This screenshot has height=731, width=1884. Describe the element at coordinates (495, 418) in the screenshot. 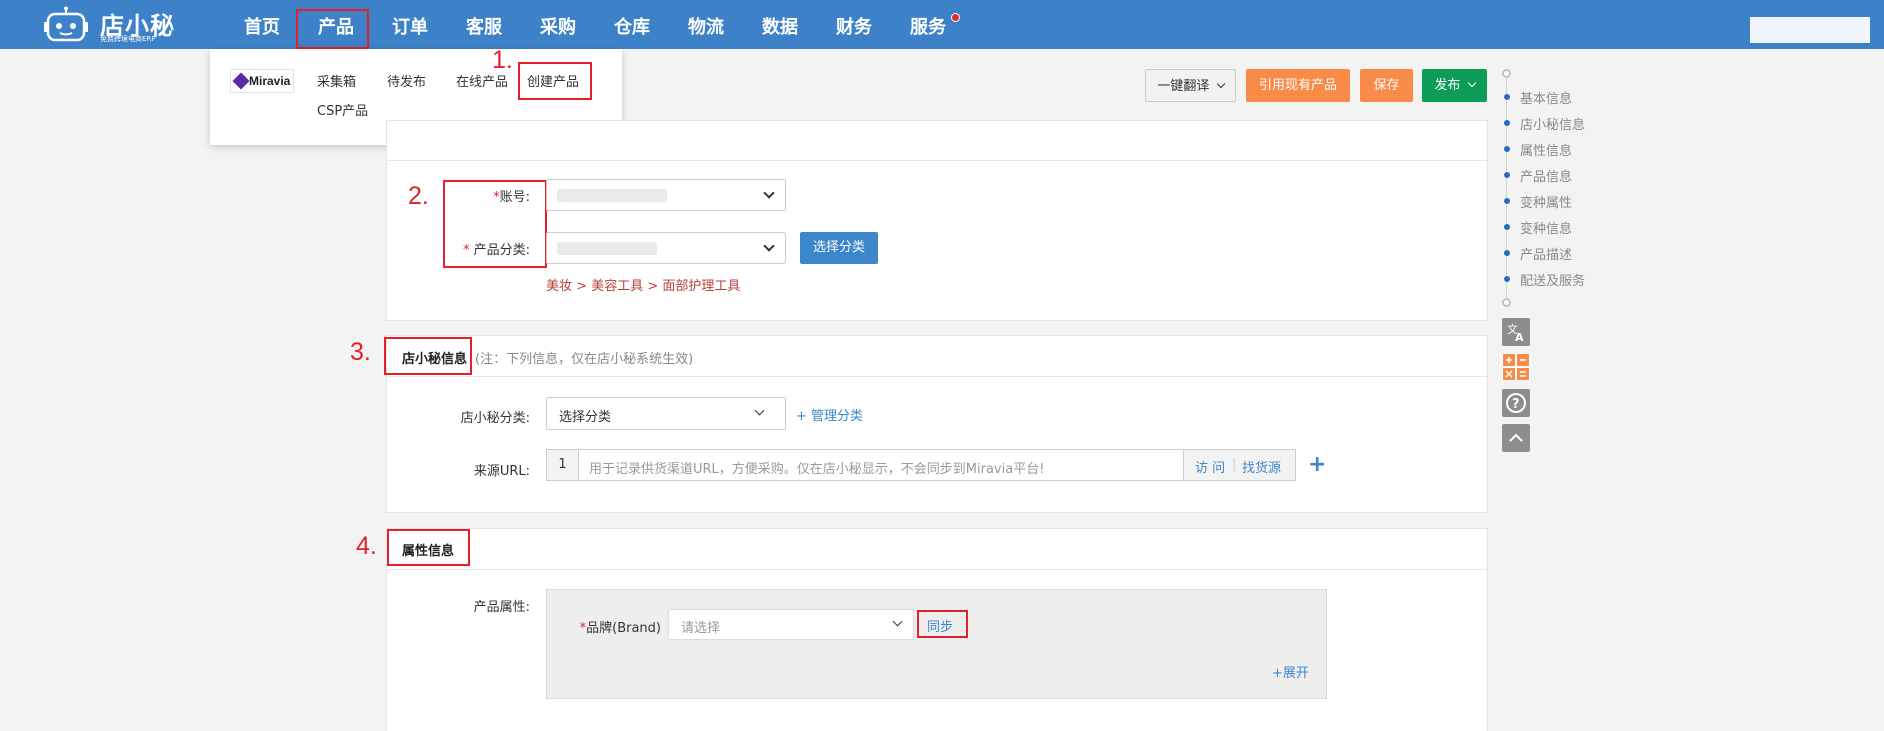

I see `dxm-category-label: 店小秘分类:` at that location.